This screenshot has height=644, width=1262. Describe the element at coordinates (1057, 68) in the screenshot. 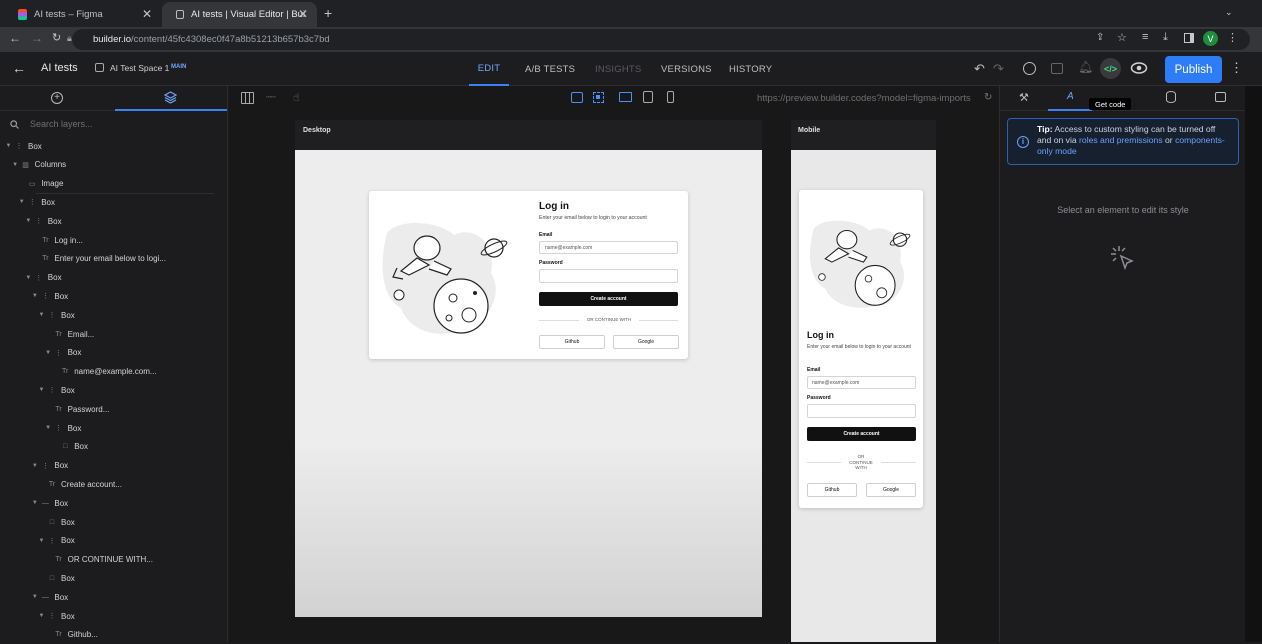

I see `schedule-icon` at that location.